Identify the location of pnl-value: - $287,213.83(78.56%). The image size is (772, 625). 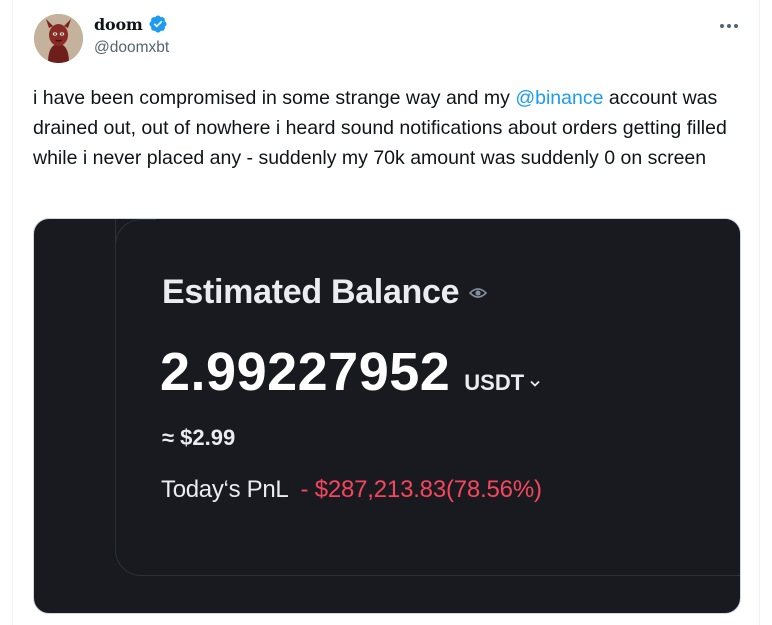
(421, 489).